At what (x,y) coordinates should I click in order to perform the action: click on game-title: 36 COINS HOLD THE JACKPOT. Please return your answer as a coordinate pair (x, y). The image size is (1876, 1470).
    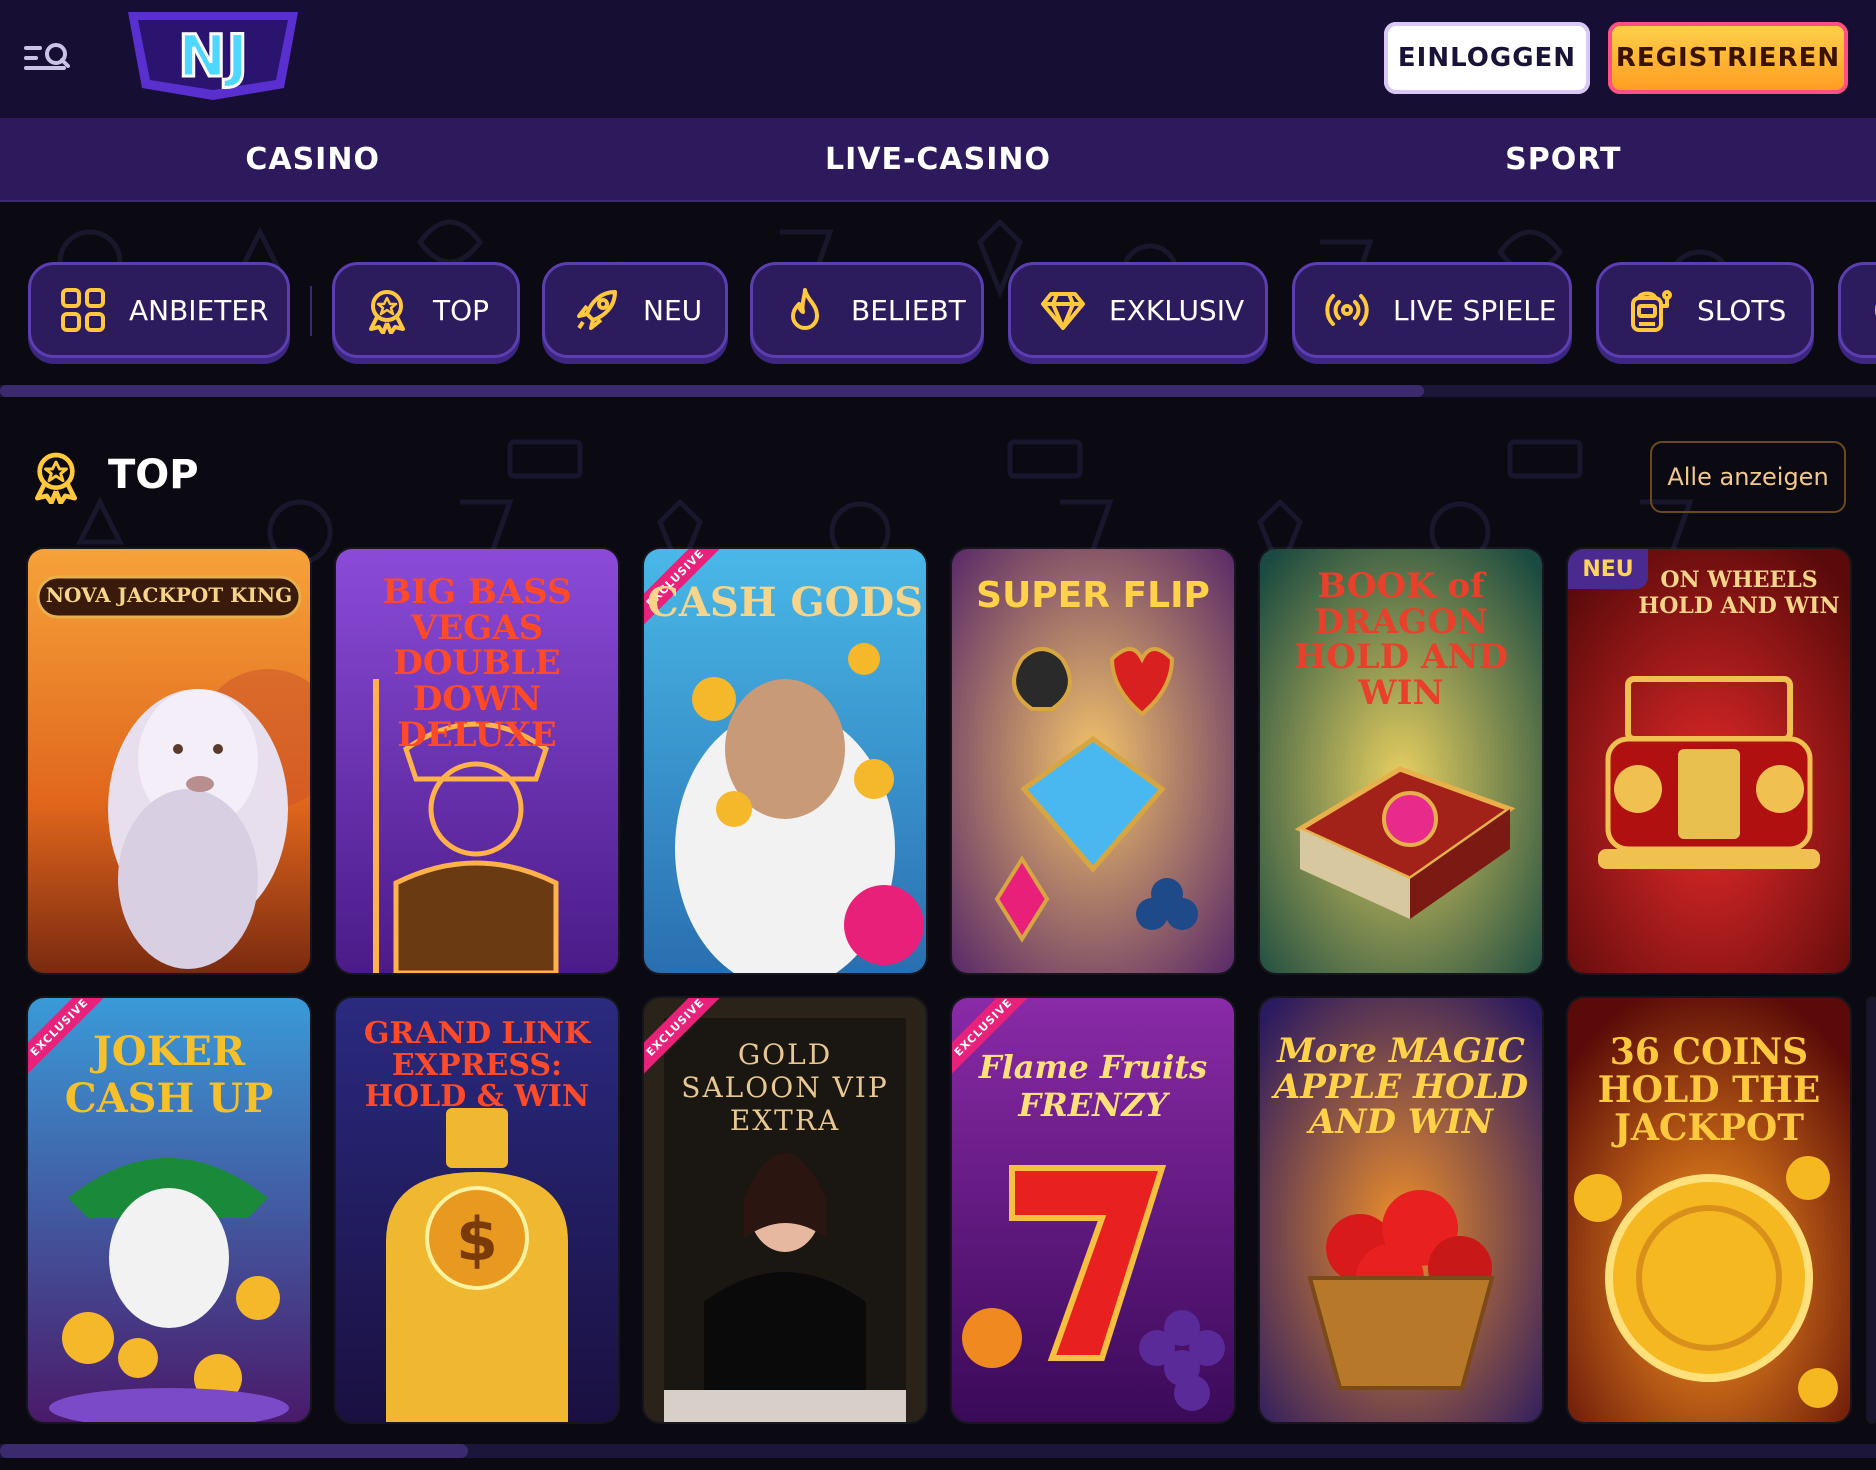
    Looking at the image, I should click on (1709, 1090).